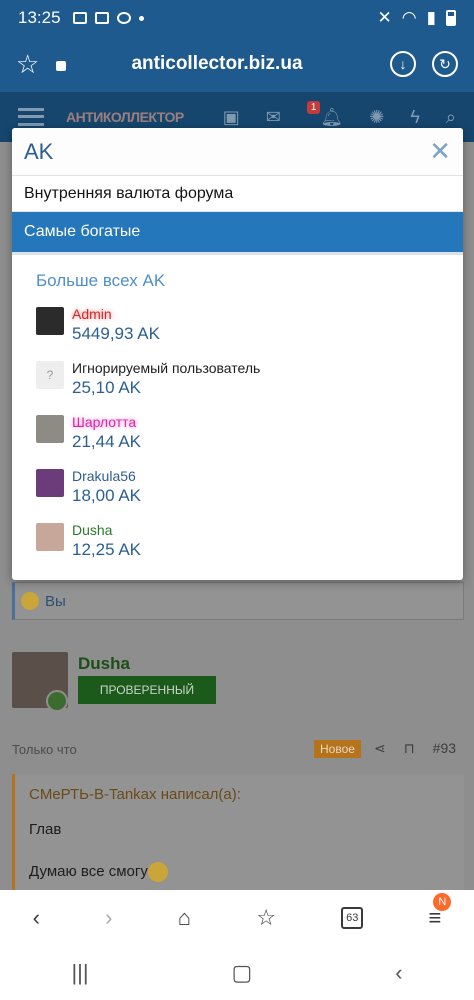 This screenshot has width=474, height=1000. Describe the element at coordinates (237, 918) in the screenshot. I see `browser-toolbar: ‹ › ⌂ ☆ 63 ≡ N` at that location.